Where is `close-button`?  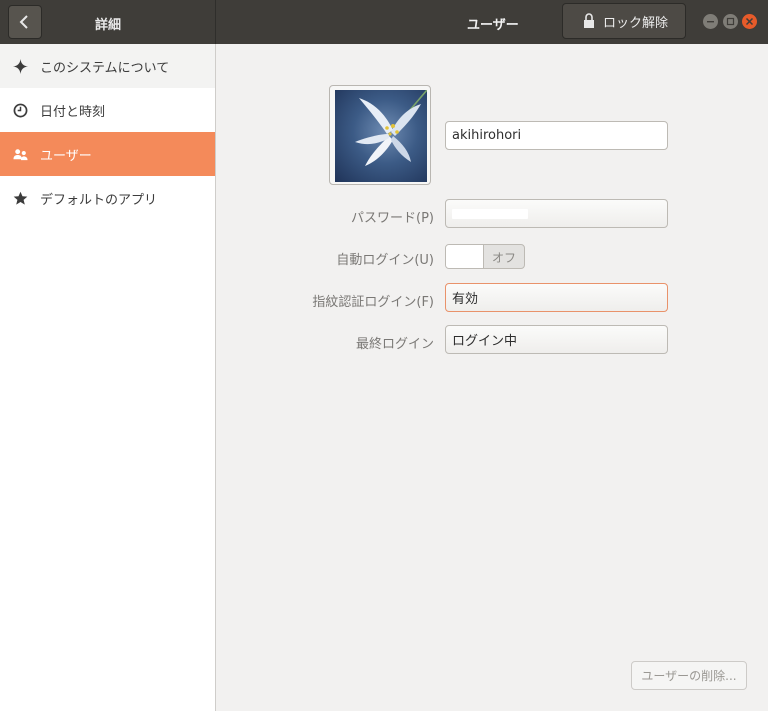
close-button is located at coordinates (749, 21).